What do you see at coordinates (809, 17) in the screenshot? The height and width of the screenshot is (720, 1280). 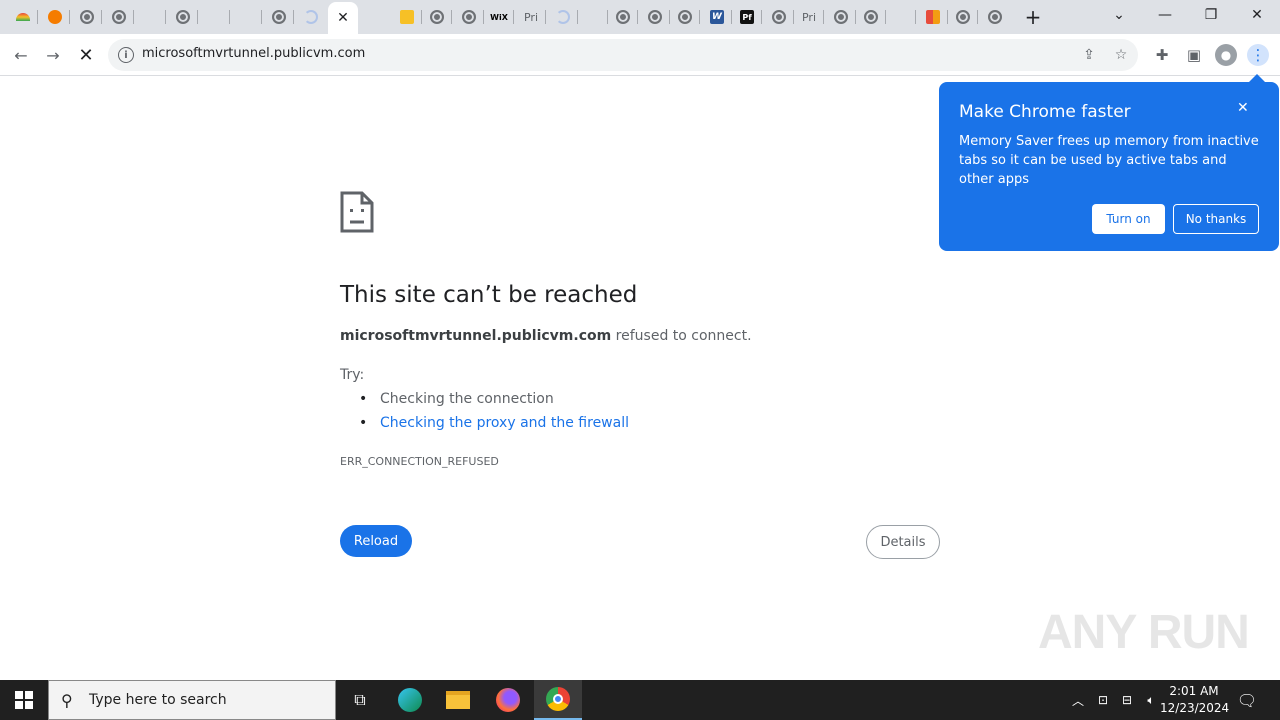 I see `tab-26: Pri` at bounding box center [809, 17].